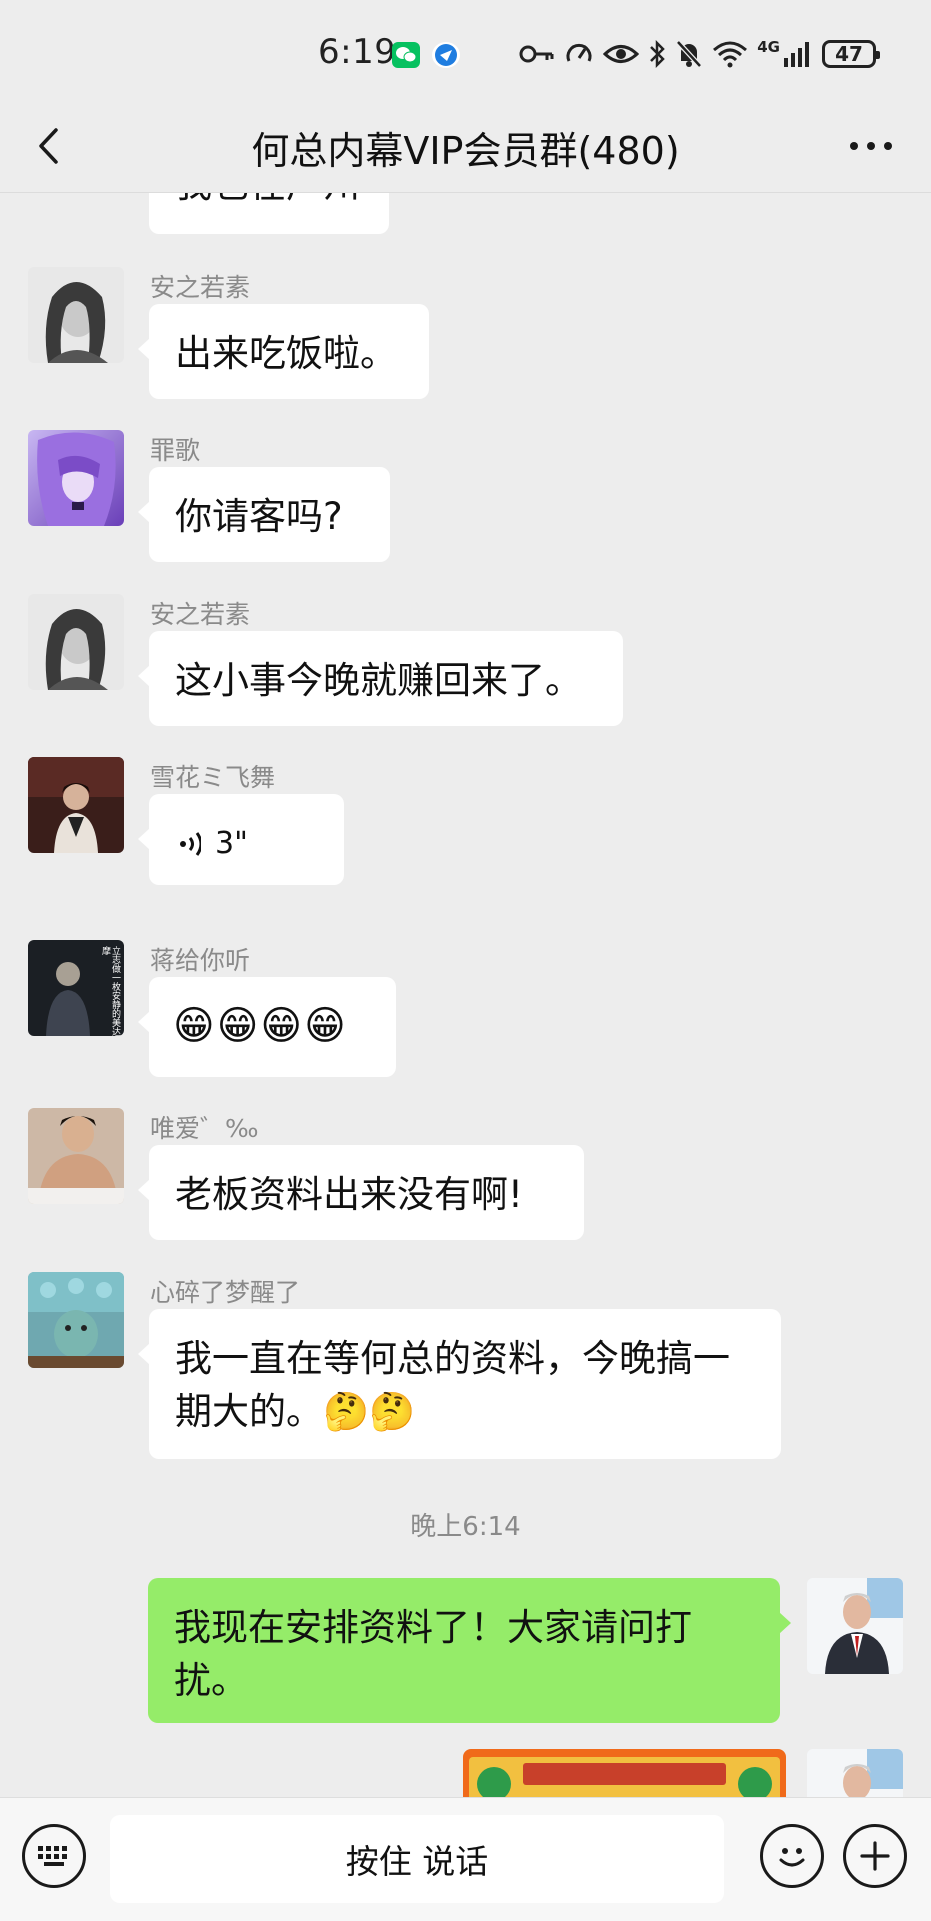 This screenshot has width=931, height=1921. I want to click on wechat-icon, so click(406, 55).